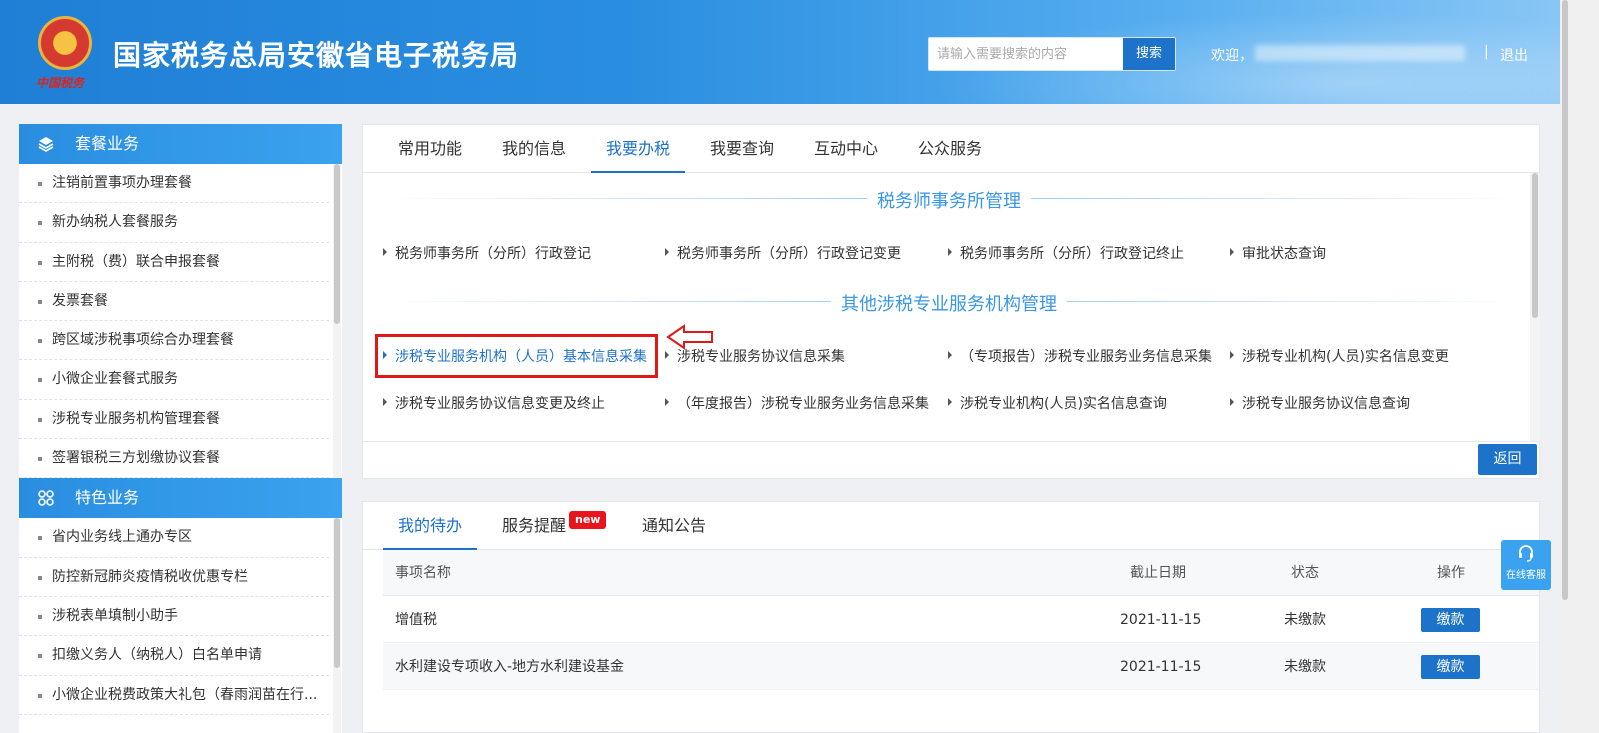 Image resolution: width=1599 pixels, height=733 pixels. What do you see at coordinates (174, 459) in the screenshot?
I see `sidebar-item: 签署银税三方划缴协议套餐` at bounding box center [174, 459].